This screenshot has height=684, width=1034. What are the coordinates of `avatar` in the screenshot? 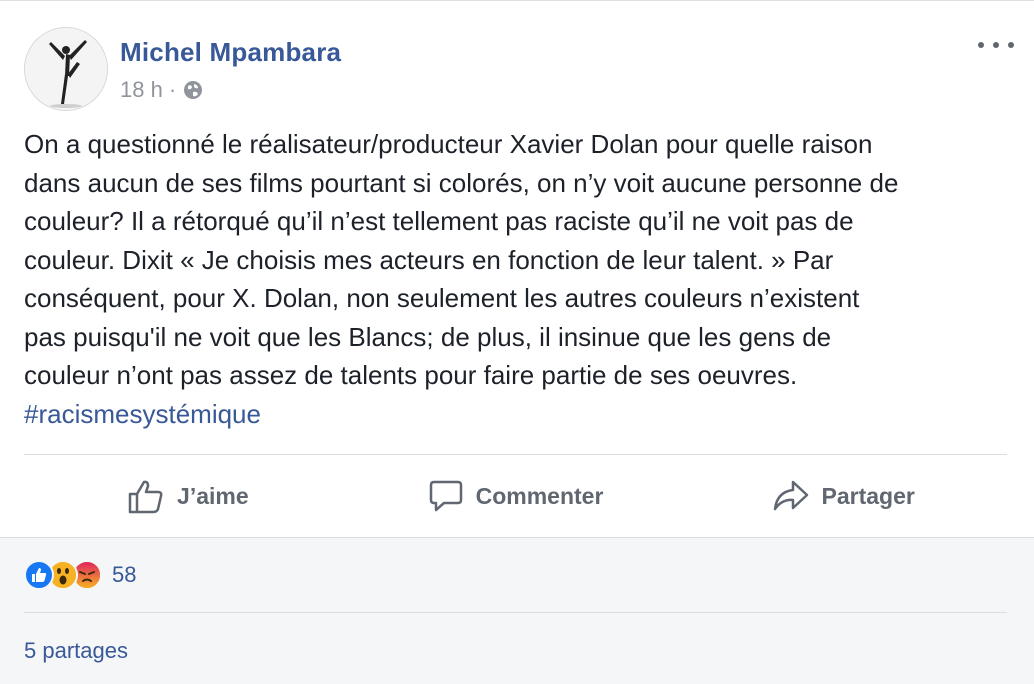 It's located at (66, 69).